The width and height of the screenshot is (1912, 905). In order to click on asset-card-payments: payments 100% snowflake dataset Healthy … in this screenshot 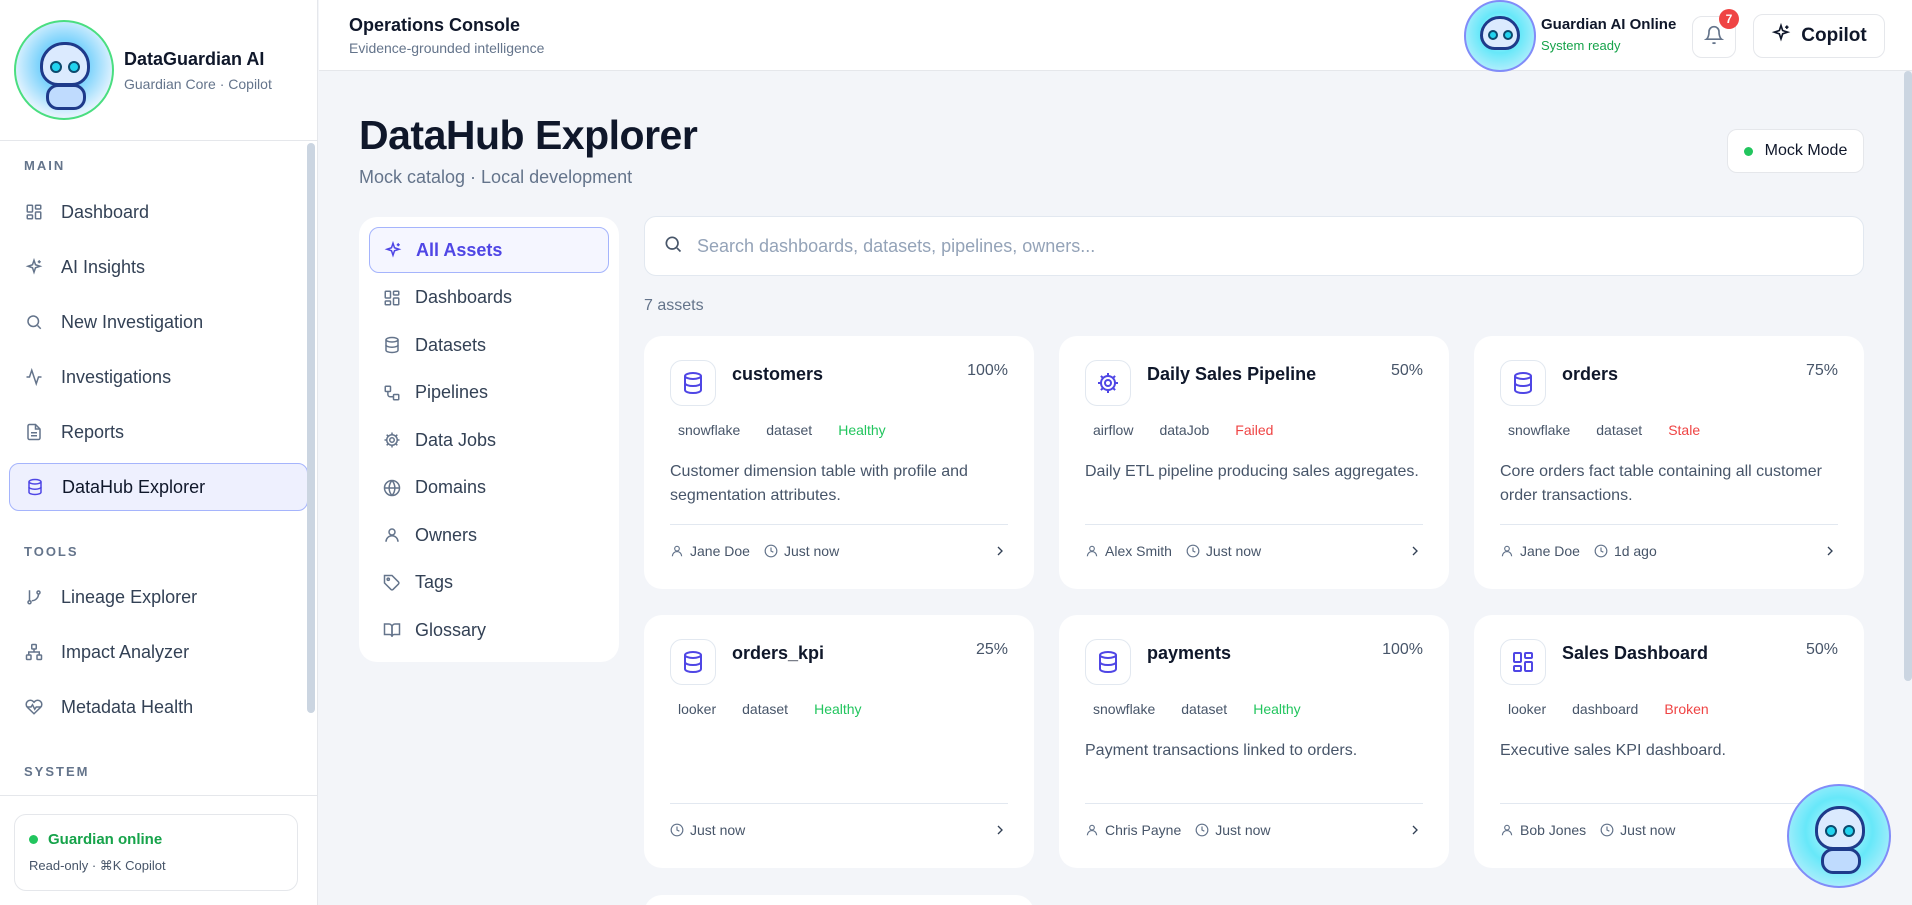, I will do `click(1254, 741)`.